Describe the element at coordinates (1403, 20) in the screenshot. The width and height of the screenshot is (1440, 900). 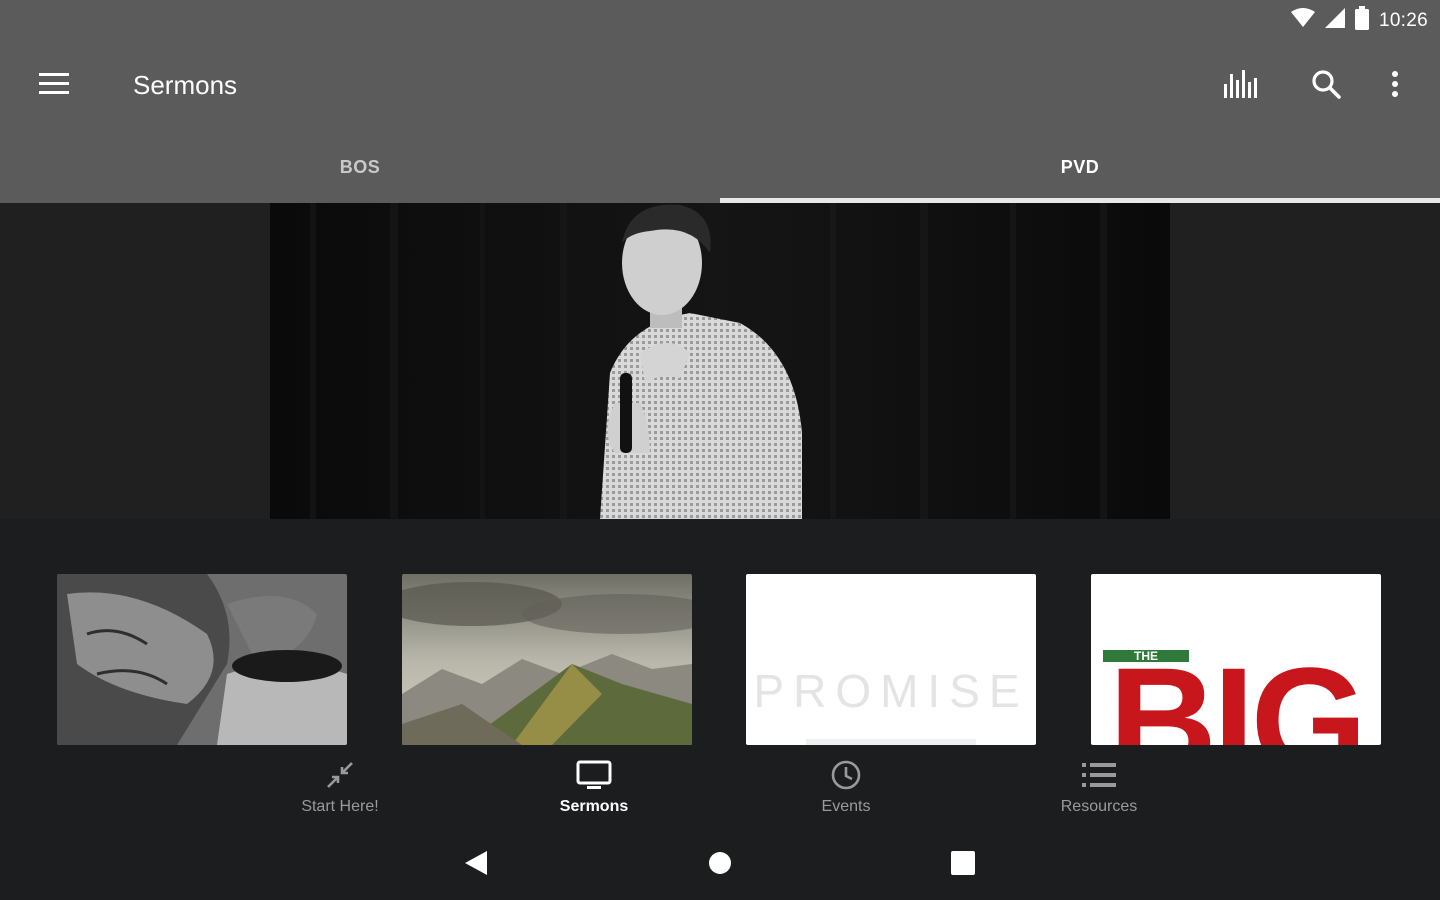
I see `status-time: 10:26` at that location.